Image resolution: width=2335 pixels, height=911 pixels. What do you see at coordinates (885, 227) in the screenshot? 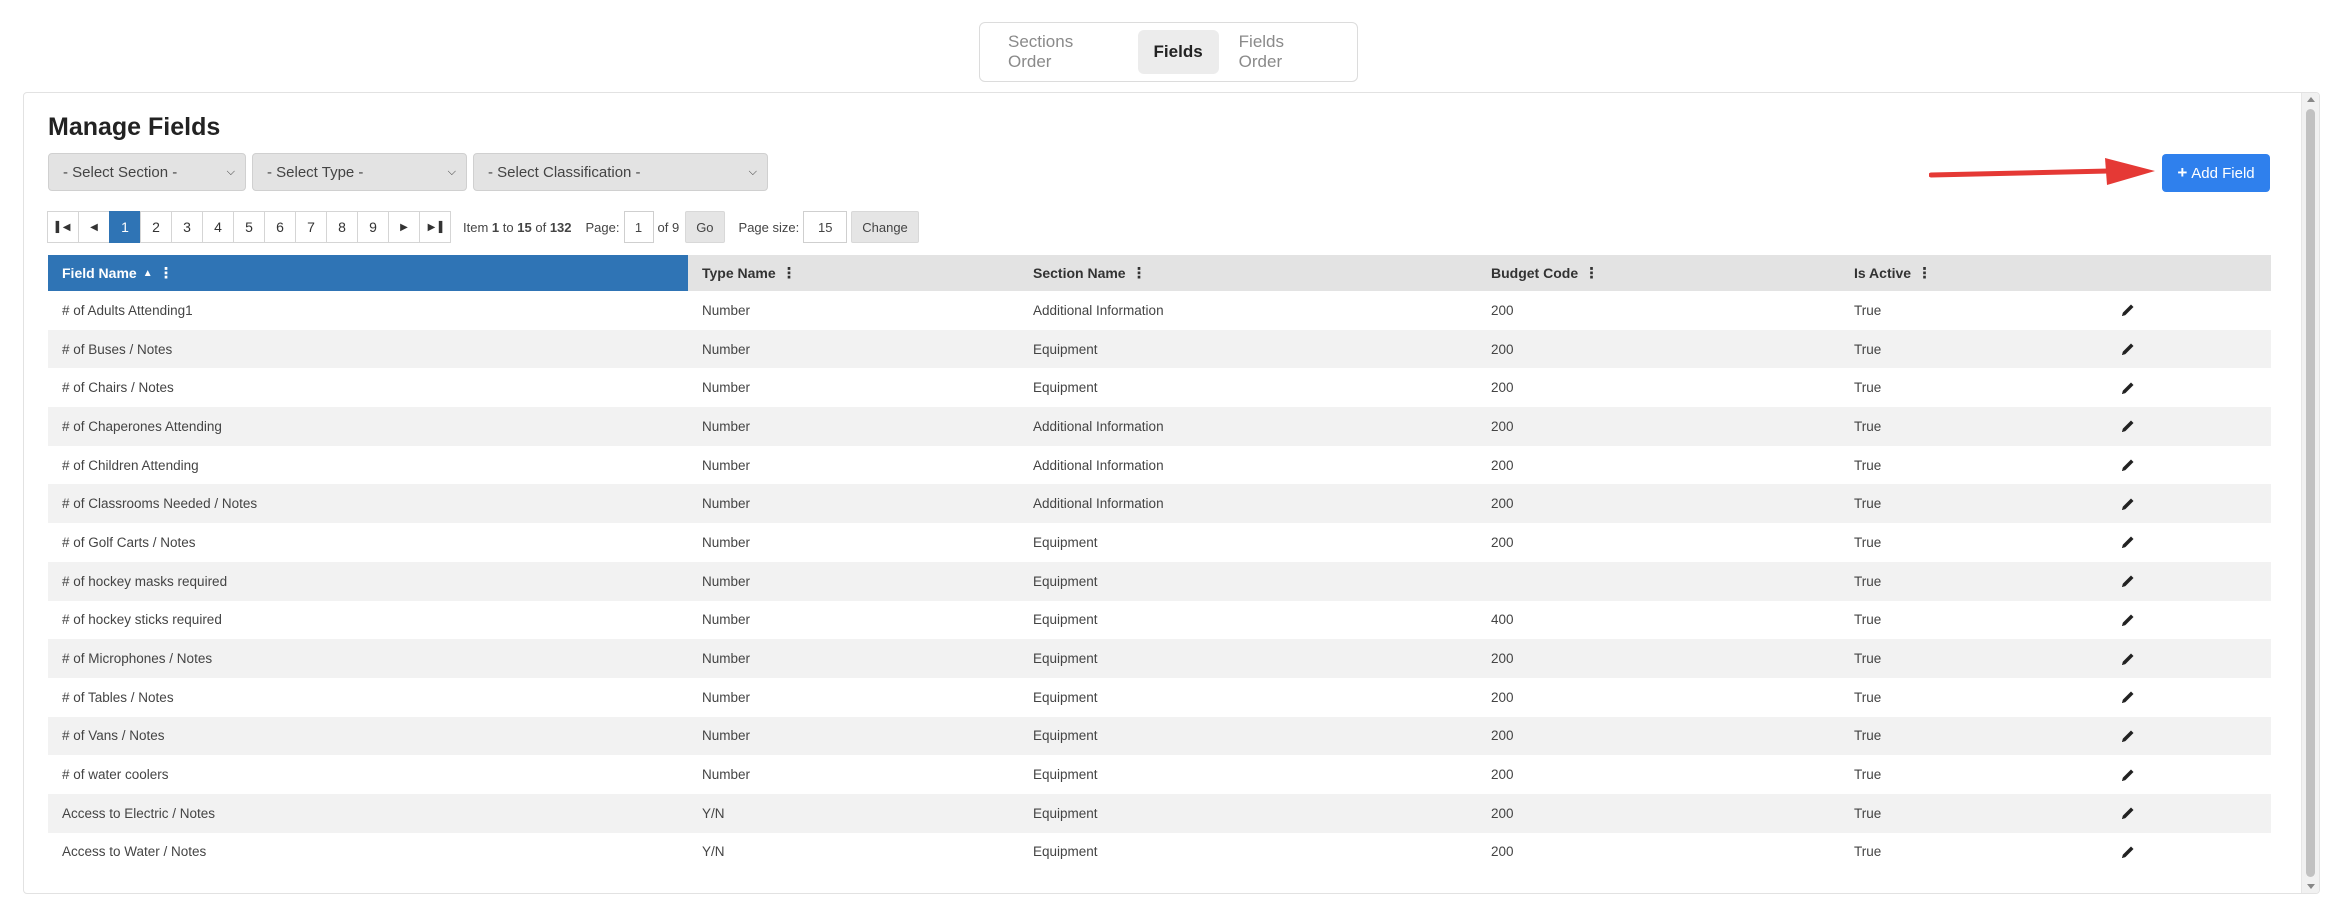
I see `change-button: Change` at bounding box center [885, 227].